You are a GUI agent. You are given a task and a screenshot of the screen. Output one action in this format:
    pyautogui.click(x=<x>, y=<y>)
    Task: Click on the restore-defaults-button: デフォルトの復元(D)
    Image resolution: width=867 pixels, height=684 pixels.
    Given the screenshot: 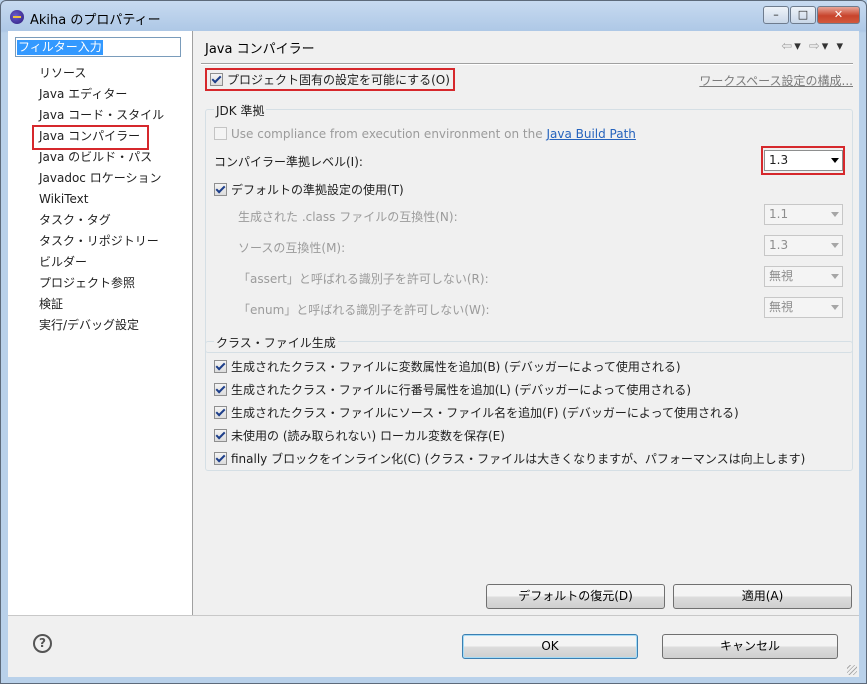 What is the action you would take?
    pyautogui.click(x=575, y=596)
    